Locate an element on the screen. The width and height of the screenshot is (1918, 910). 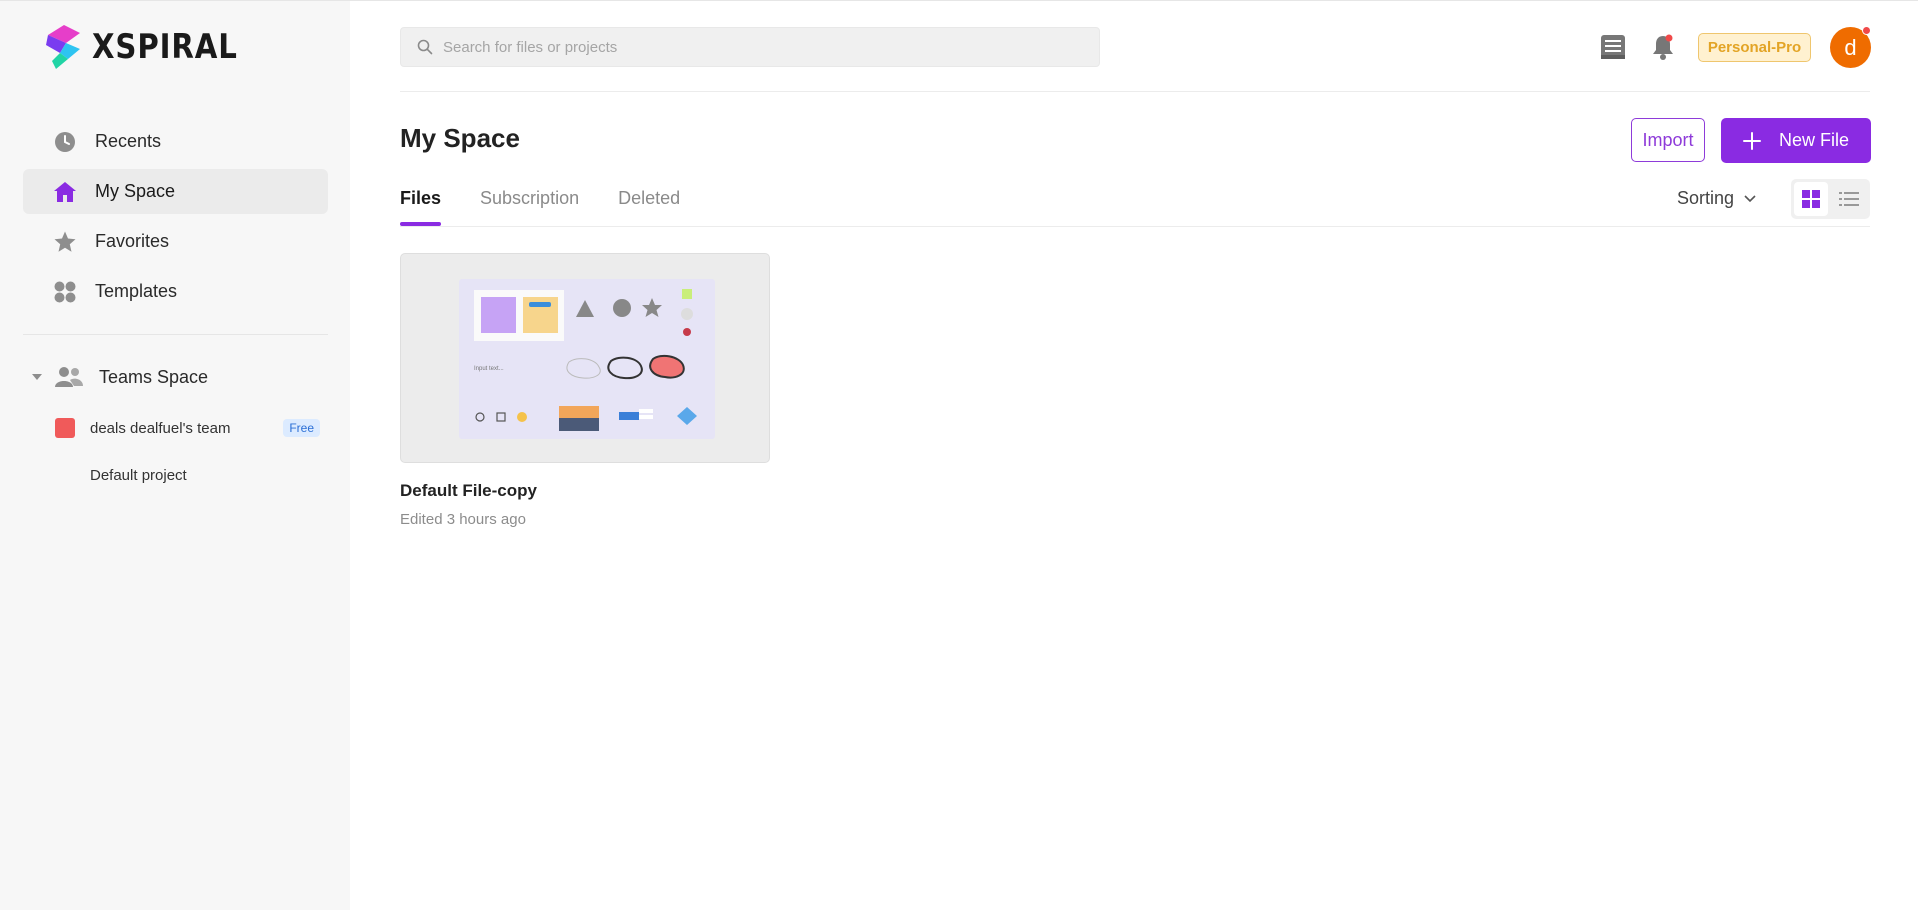
sidebar-item-templates: Templates is located at coordinates (175, 291).